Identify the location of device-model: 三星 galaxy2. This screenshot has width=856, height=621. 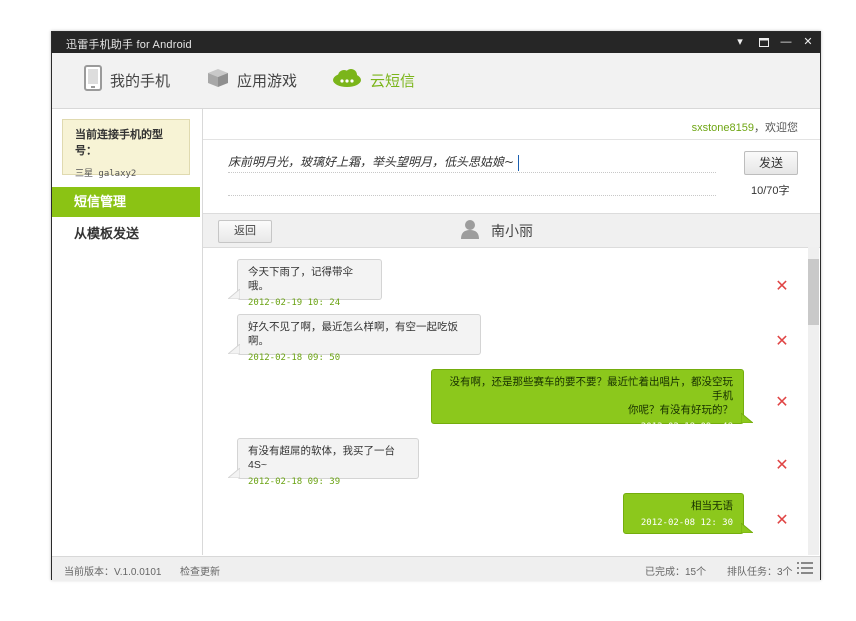
(106, 174).